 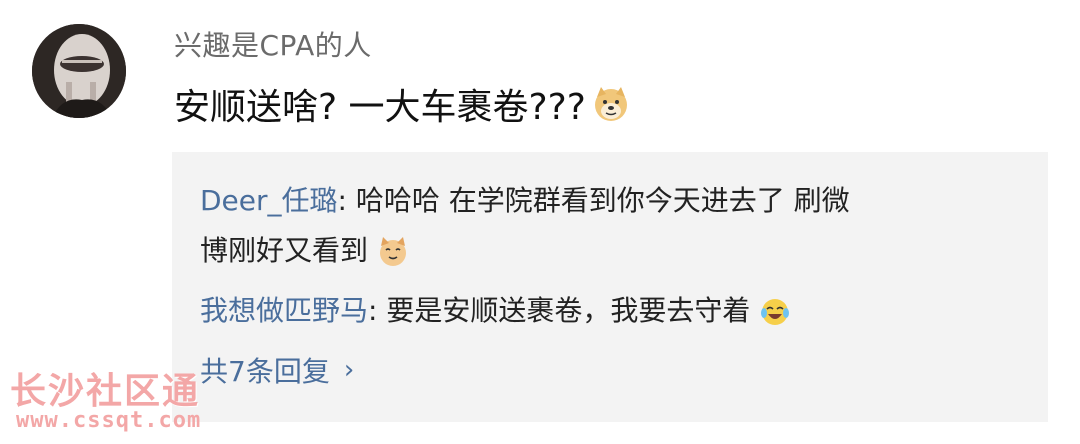 I want to click on view-more-replies-link: 共7条回复 ›, so click(x=277, y=370).